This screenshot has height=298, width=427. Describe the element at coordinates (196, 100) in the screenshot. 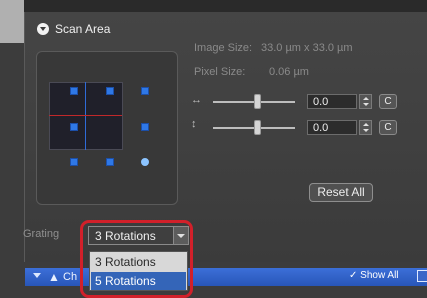

I see `horizontal-offset-icon: ↔` at that location.